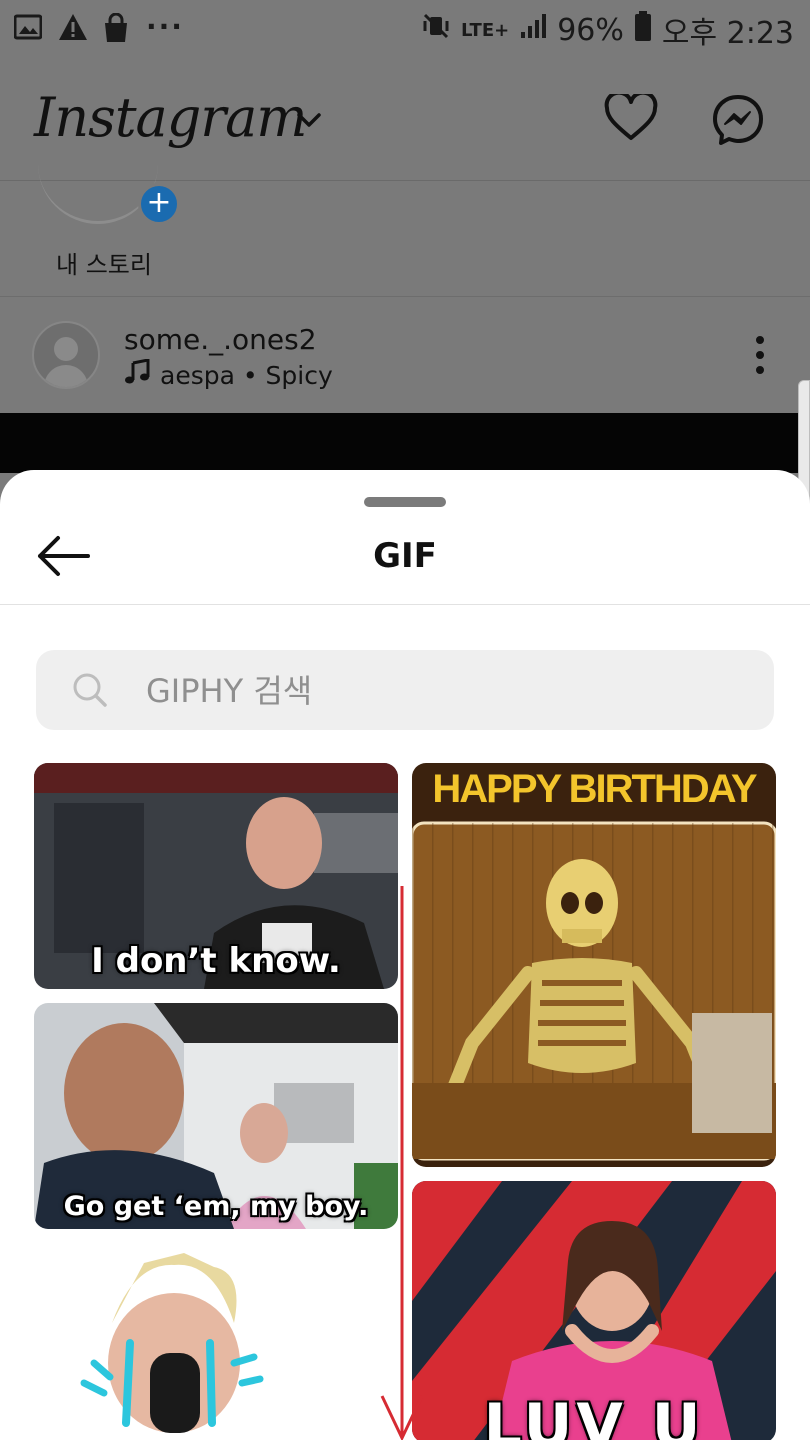  Describe the element at coordinates (594, 1415) in the screenshot. I see `gif-caption: LUV U` at that location.